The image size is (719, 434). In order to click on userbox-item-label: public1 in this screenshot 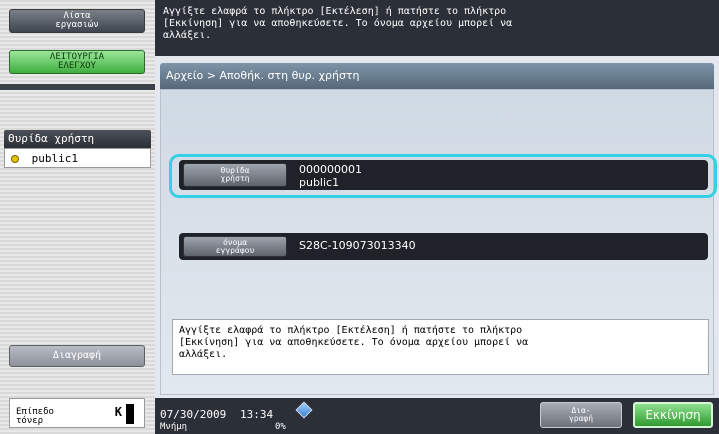, I will do `click(54, 158)`.